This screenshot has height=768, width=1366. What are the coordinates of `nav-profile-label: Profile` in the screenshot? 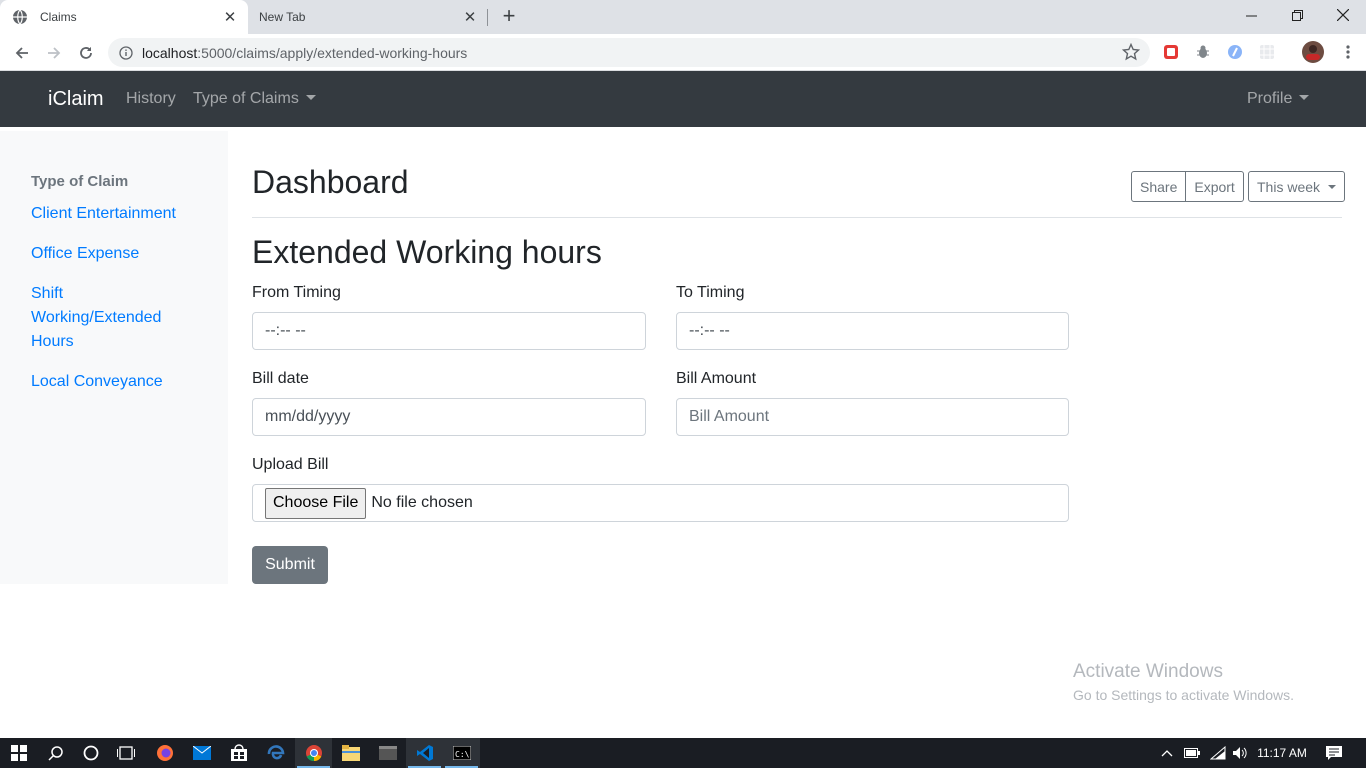 It's located at (1270, 98).